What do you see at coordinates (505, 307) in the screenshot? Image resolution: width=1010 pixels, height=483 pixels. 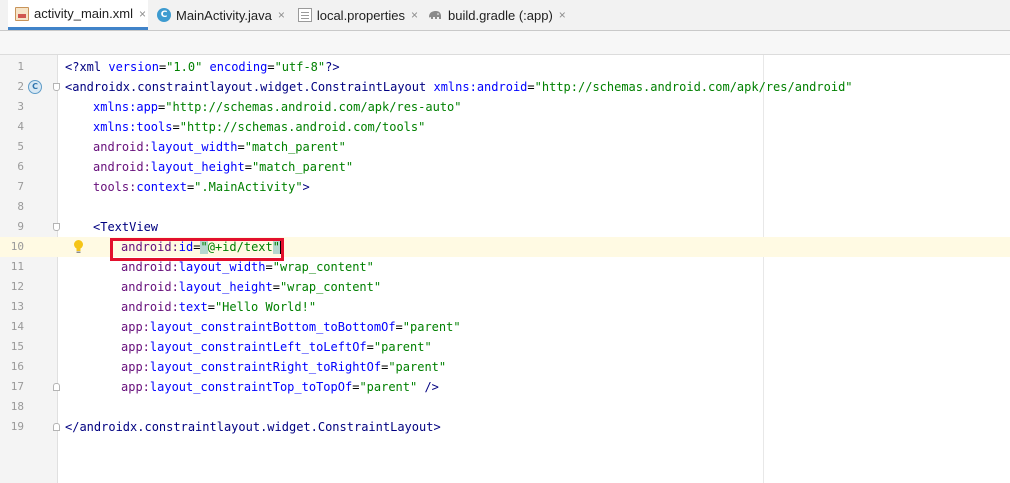 I see `code-line-13: 13 android:text="Hello World!"` at bounding box center [505, 307].